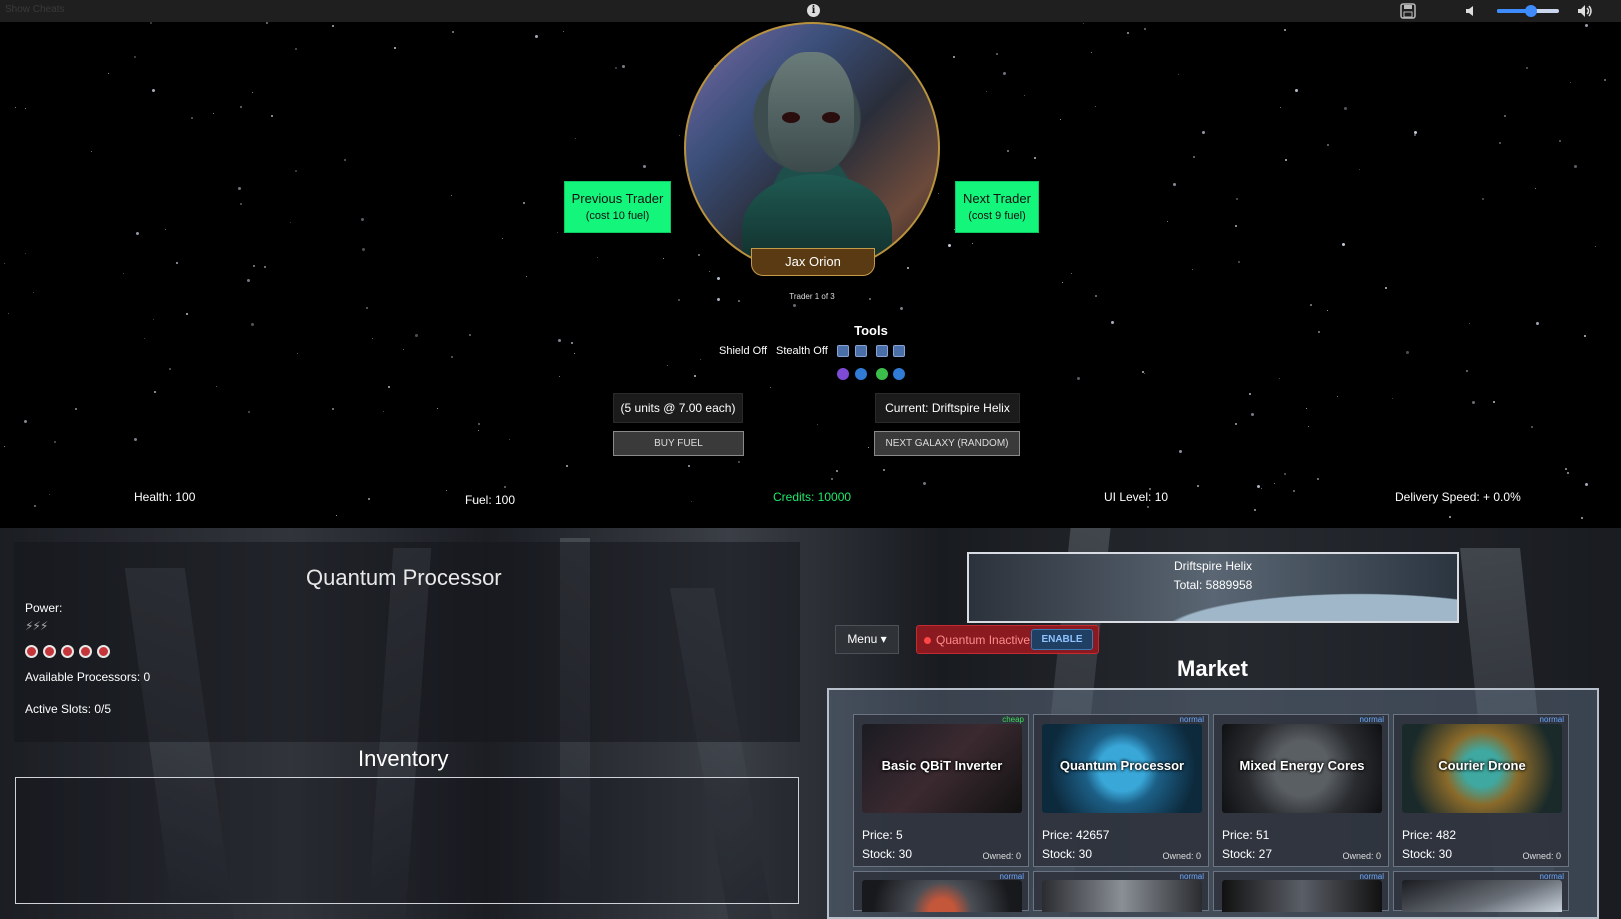 This screenshot has width=1621, height=919. Describe the element at coordinates (813, 10) in the screenshot. I see `info-icon: i` at that location.